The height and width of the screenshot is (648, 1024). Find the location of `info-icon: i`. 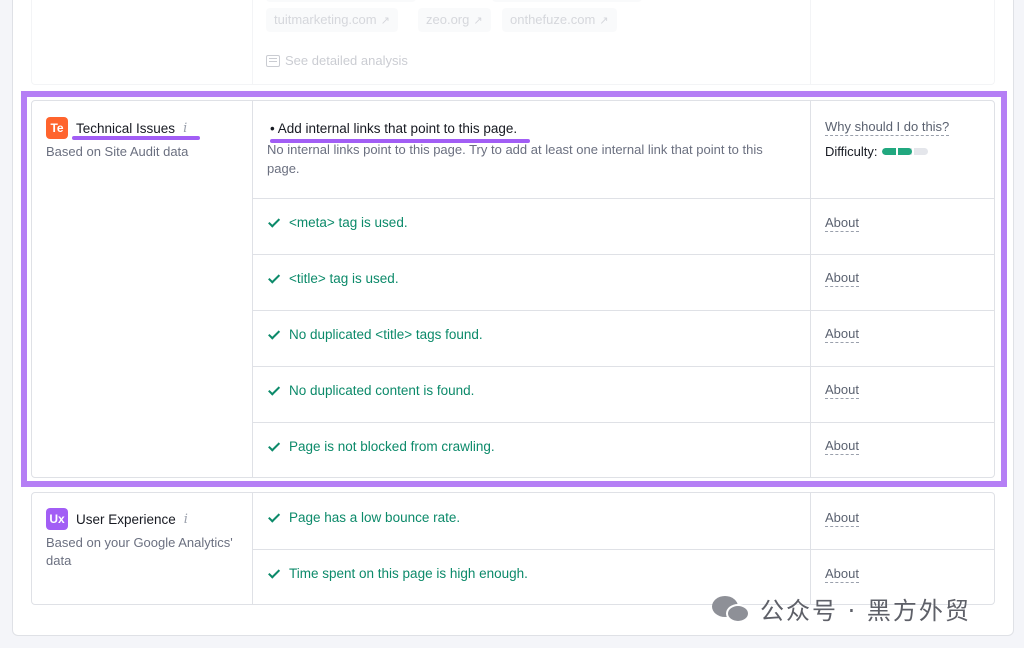

info-icon: i is located at coordinates (186, 519).